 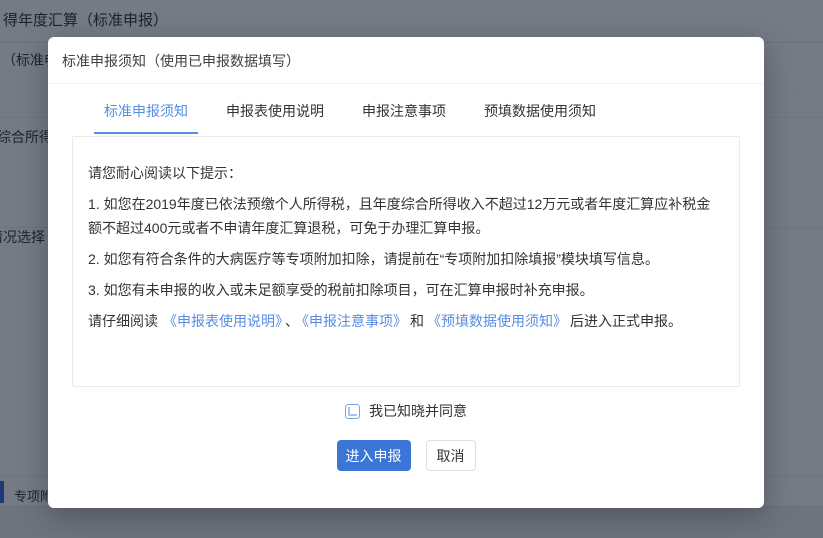 What do you see at coordinates (373, 455) in the screenshot?
I see `enter-declaration-button: 进入申报` at bounding box center [373, 455].